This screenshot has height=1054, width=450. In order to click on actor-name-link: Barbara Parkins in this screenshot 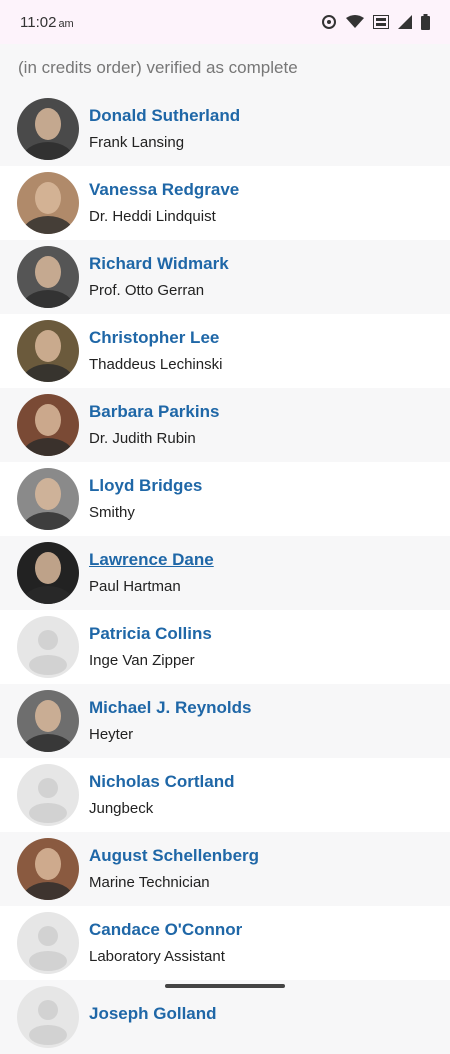, I will do `click(154, 412)`.